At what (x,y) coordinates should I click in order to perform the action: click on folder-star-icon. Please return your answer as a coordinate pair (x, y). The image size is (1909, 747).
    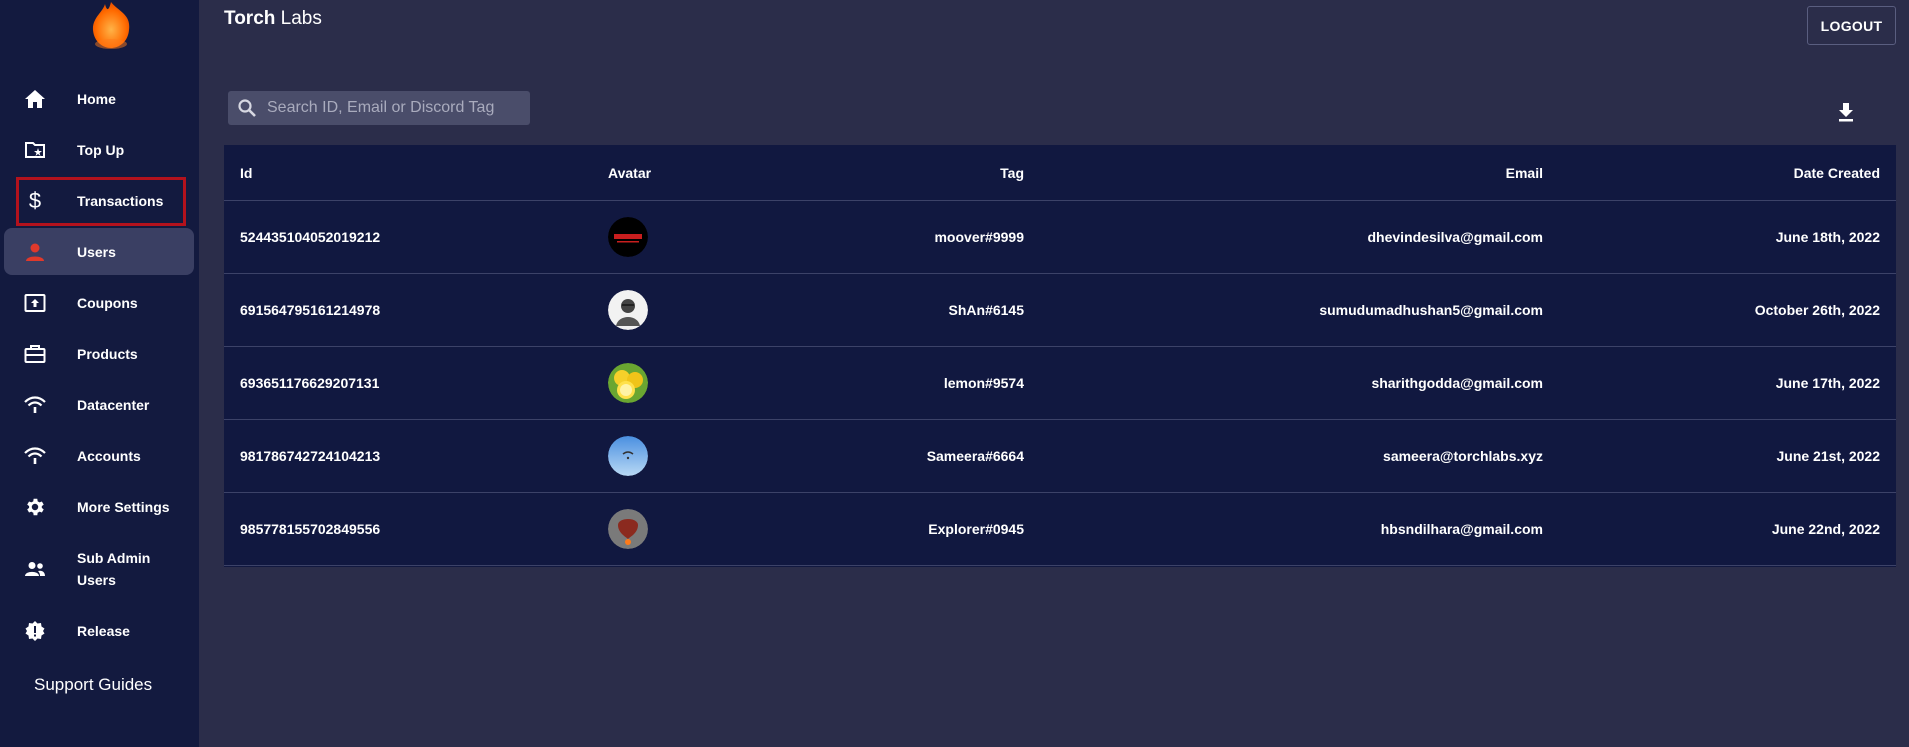
    Looking at the image, I should click on (35, 150).